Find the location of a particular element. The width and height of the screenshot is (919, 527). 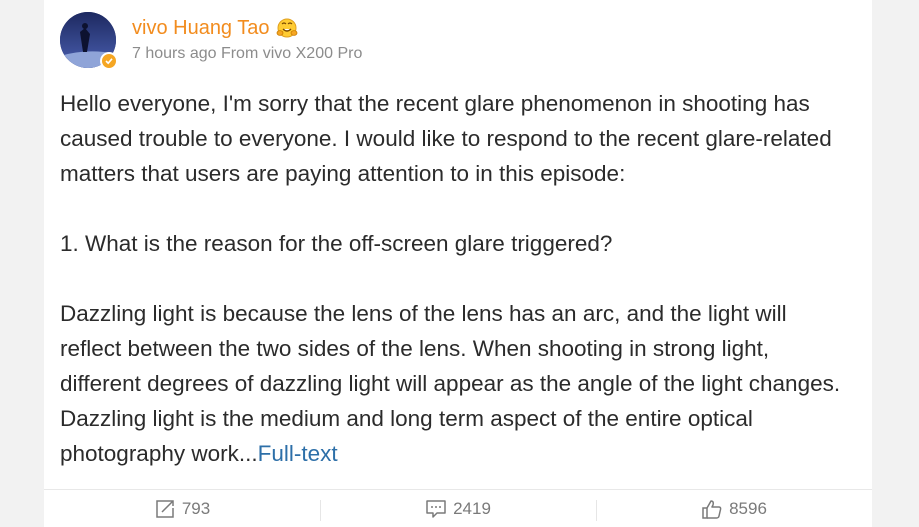

full-text-link: Full-text is located at coordinates (298, 453).